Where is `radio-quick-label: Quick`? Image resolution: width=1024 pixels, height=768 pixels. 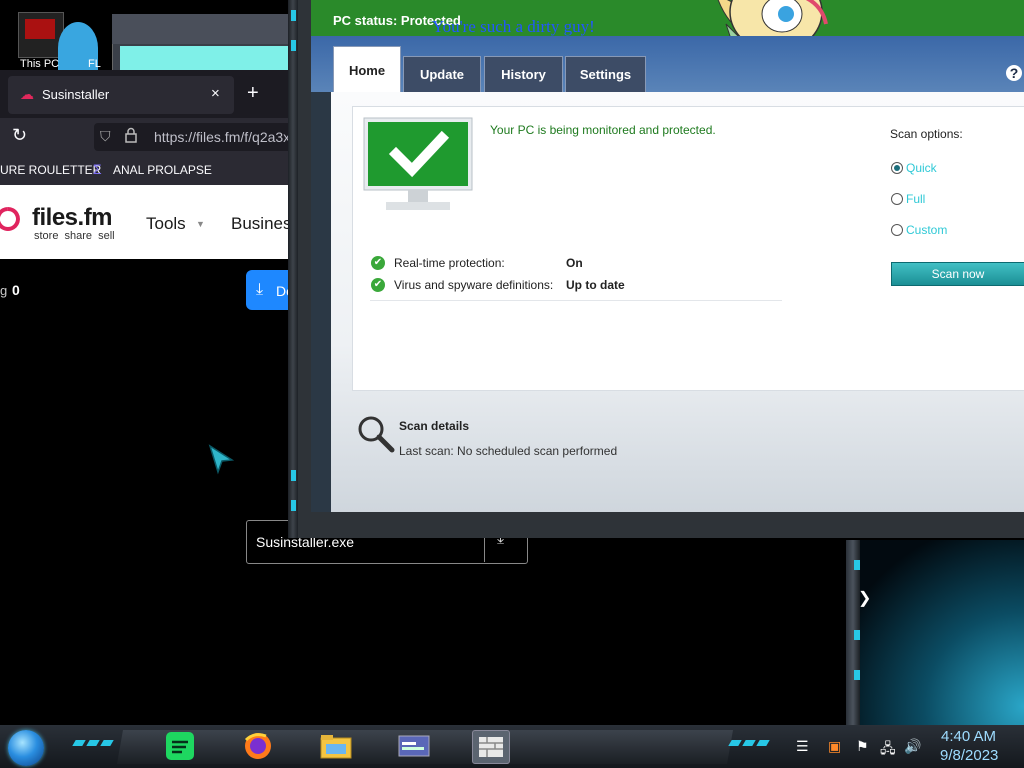
radio-quick-label: Quick is located at coordinates (921, 168).